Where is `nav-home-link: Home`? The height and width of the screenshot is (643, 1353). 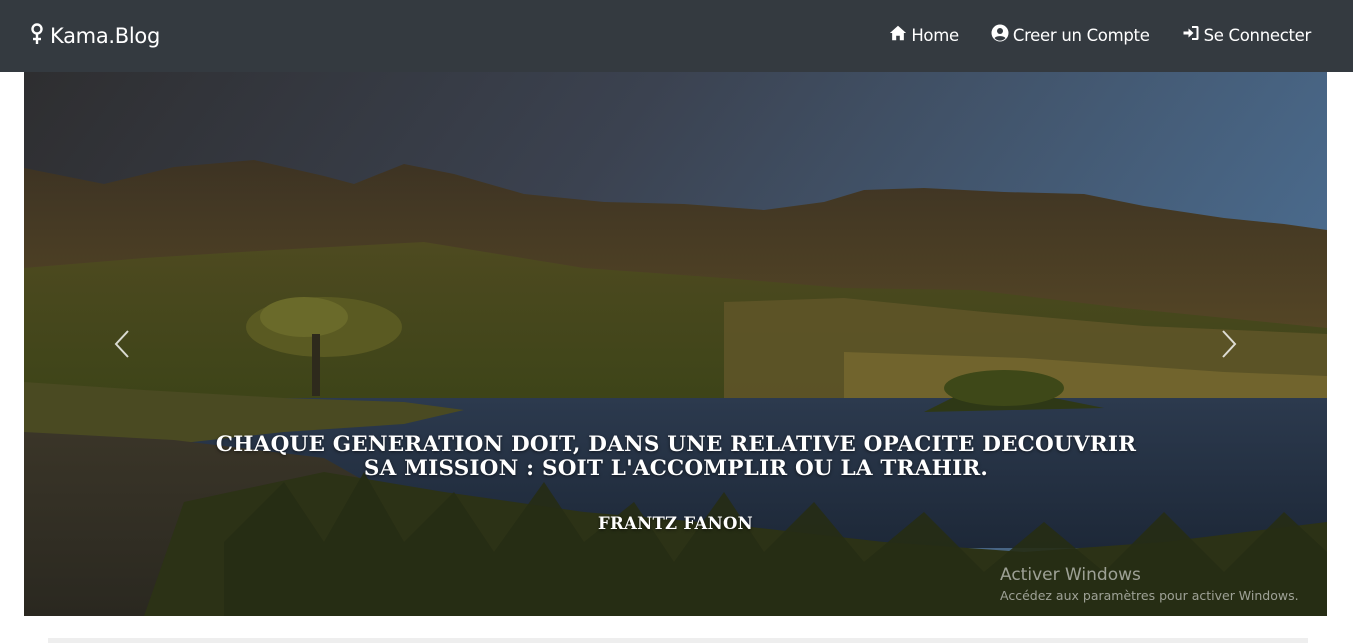
nav-home-link: Home is located at coordinates (924, 35).